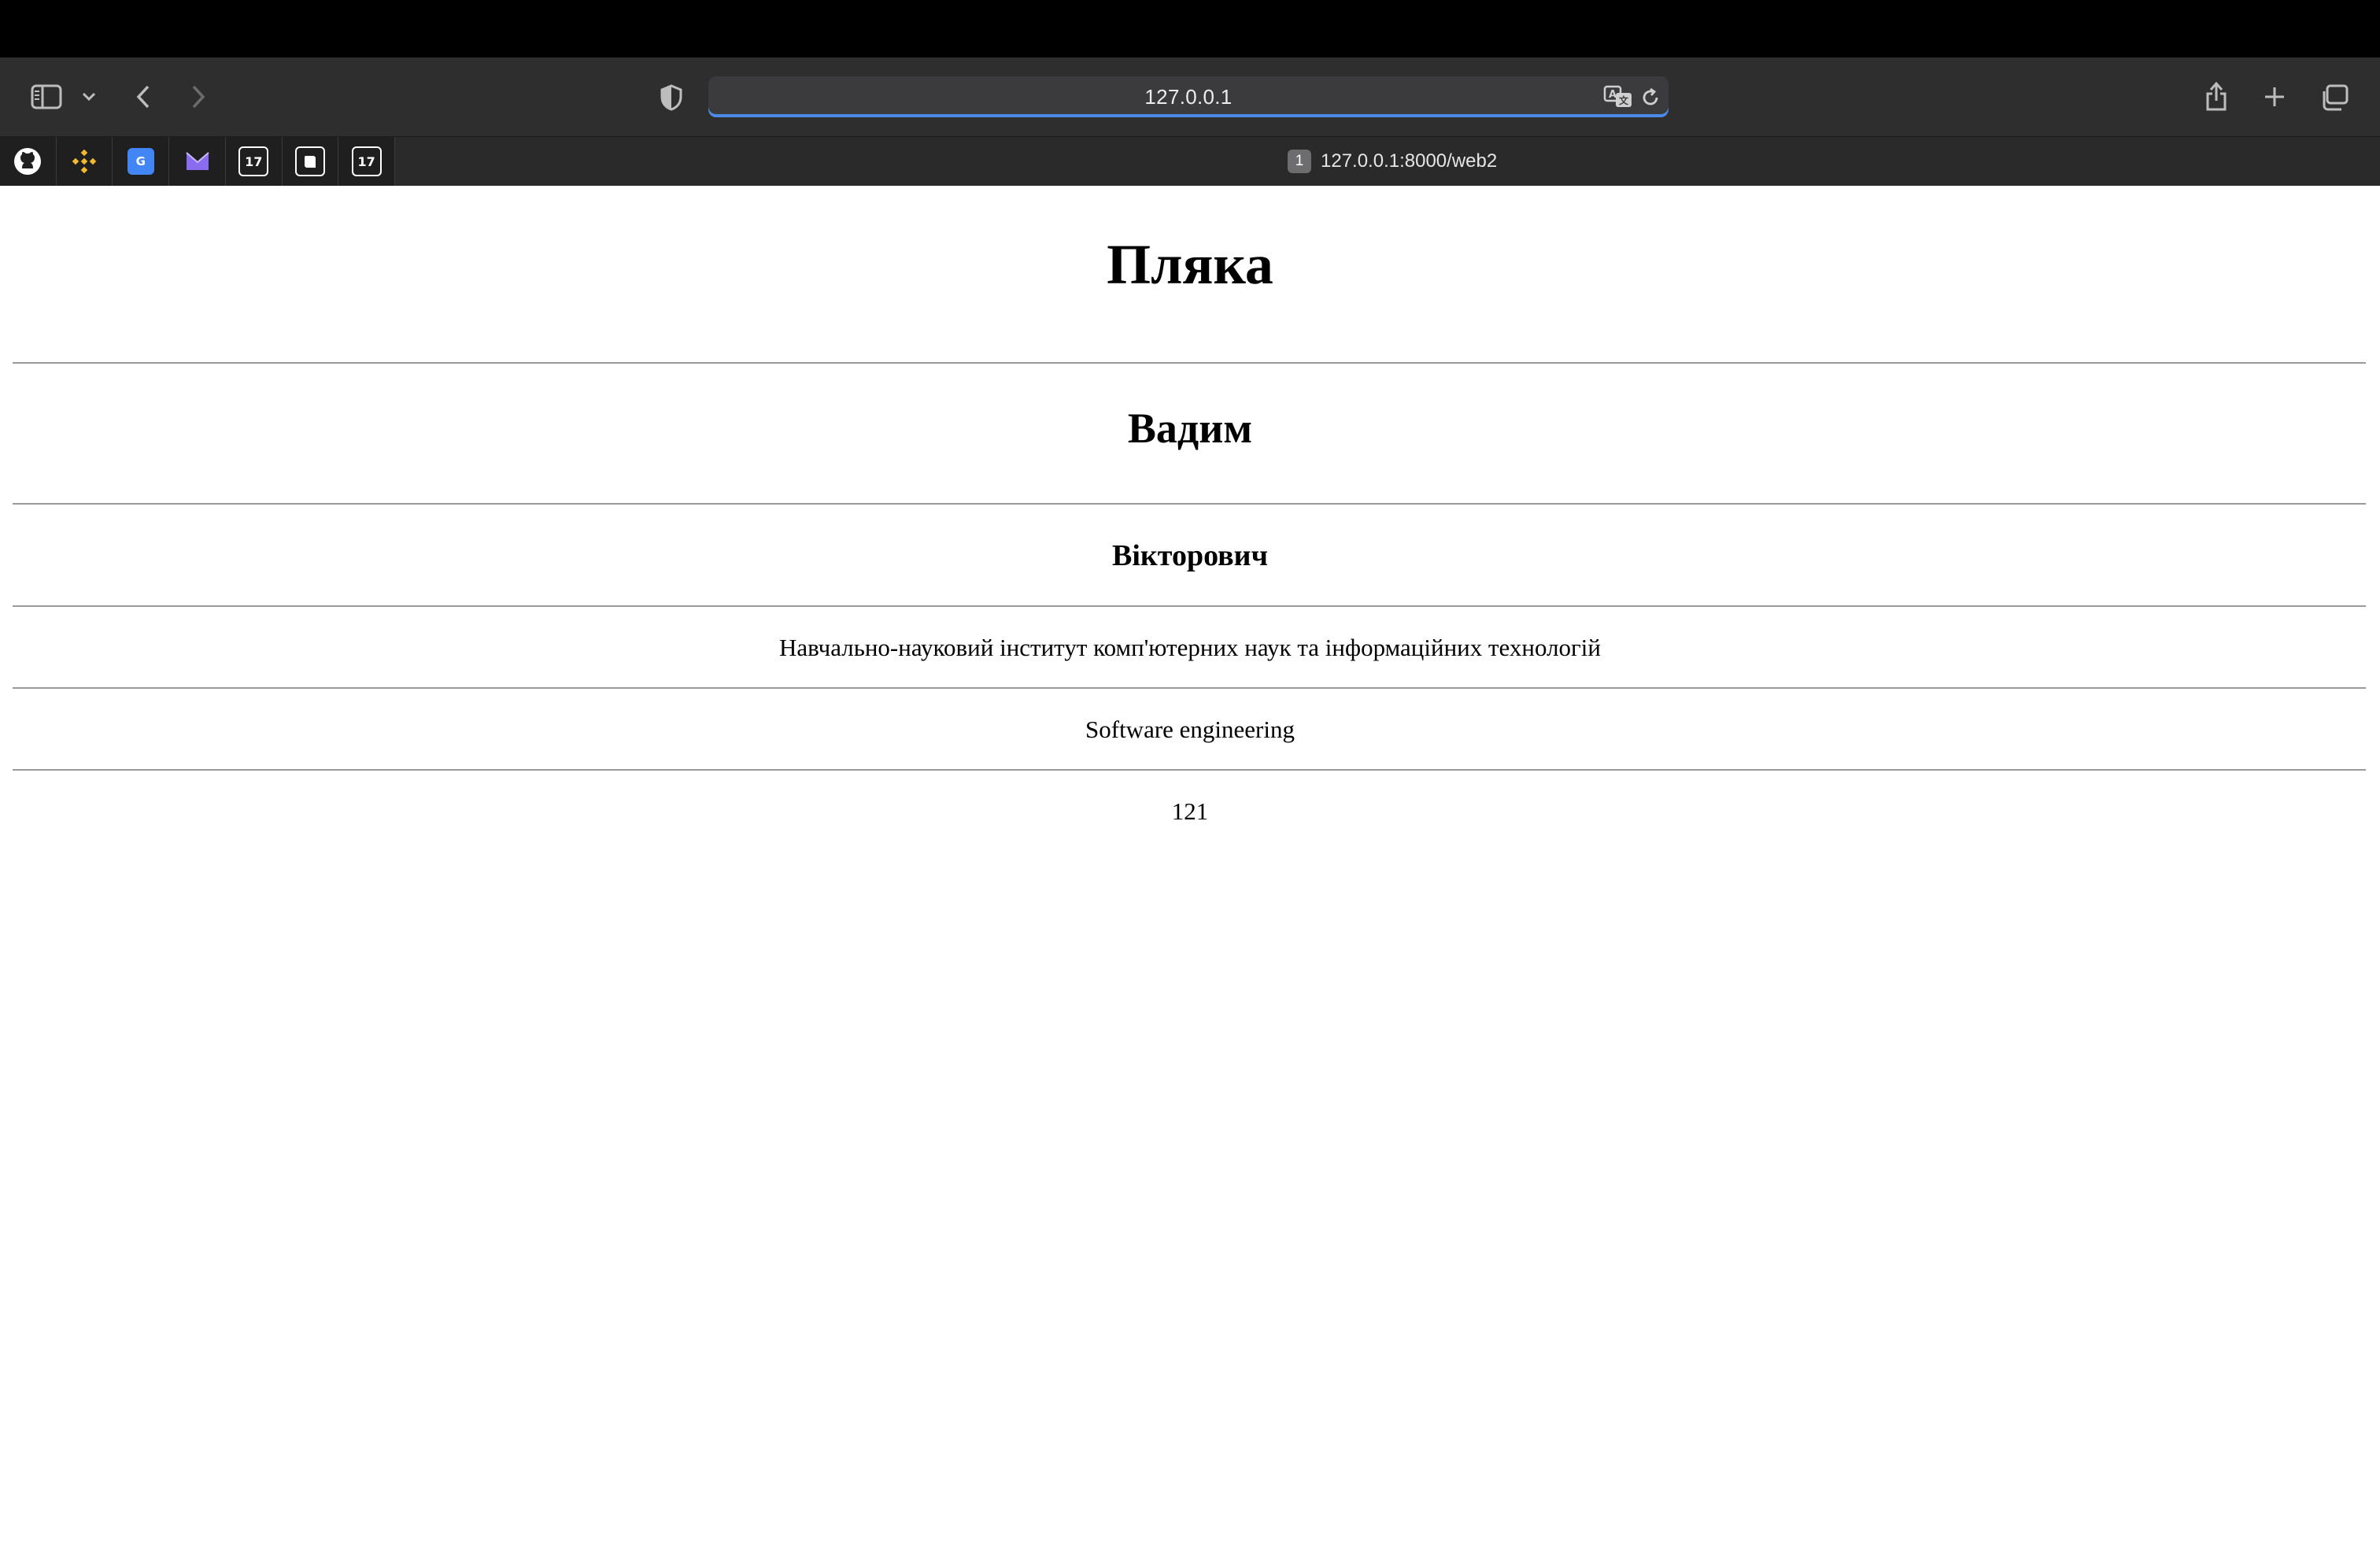 The image size is (2380, 1546). I want to click on notion-icon, so click(309, 161).